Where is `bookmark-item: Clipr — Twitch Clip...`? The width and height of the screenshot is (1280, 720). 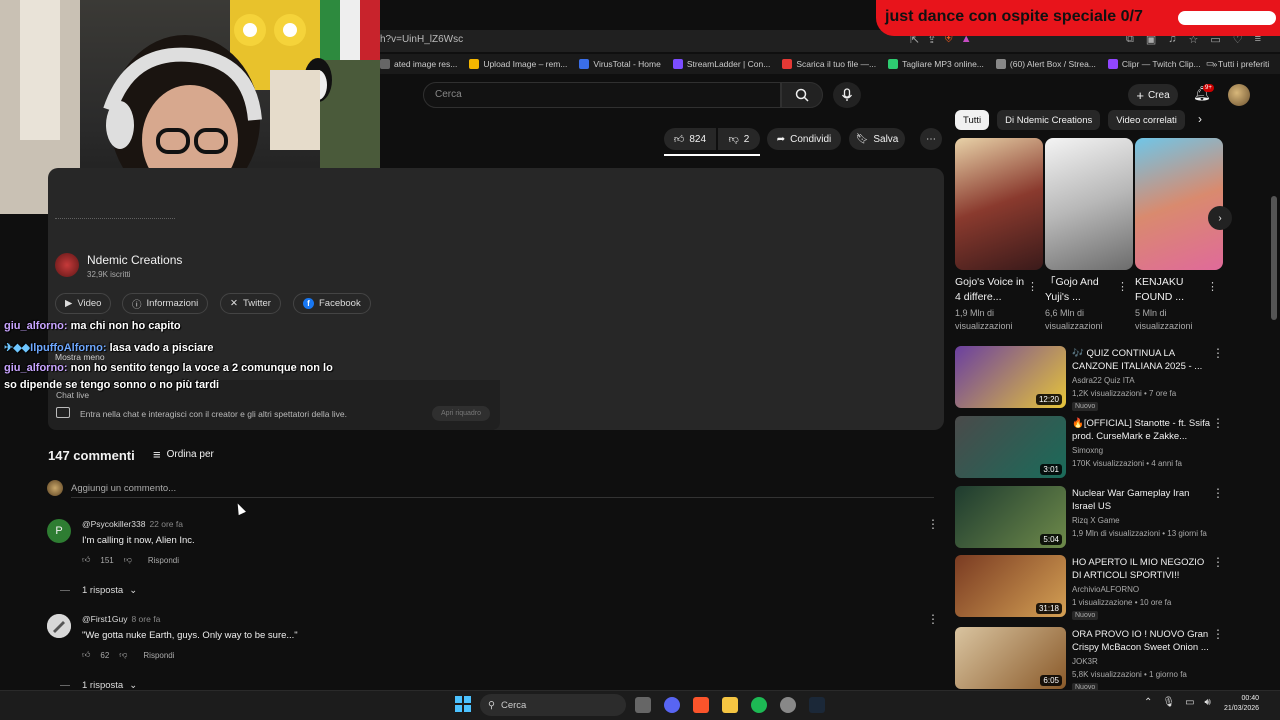
bookmark-item: Clipr — Twitch Clip... is located at coordinates (1154, 64).